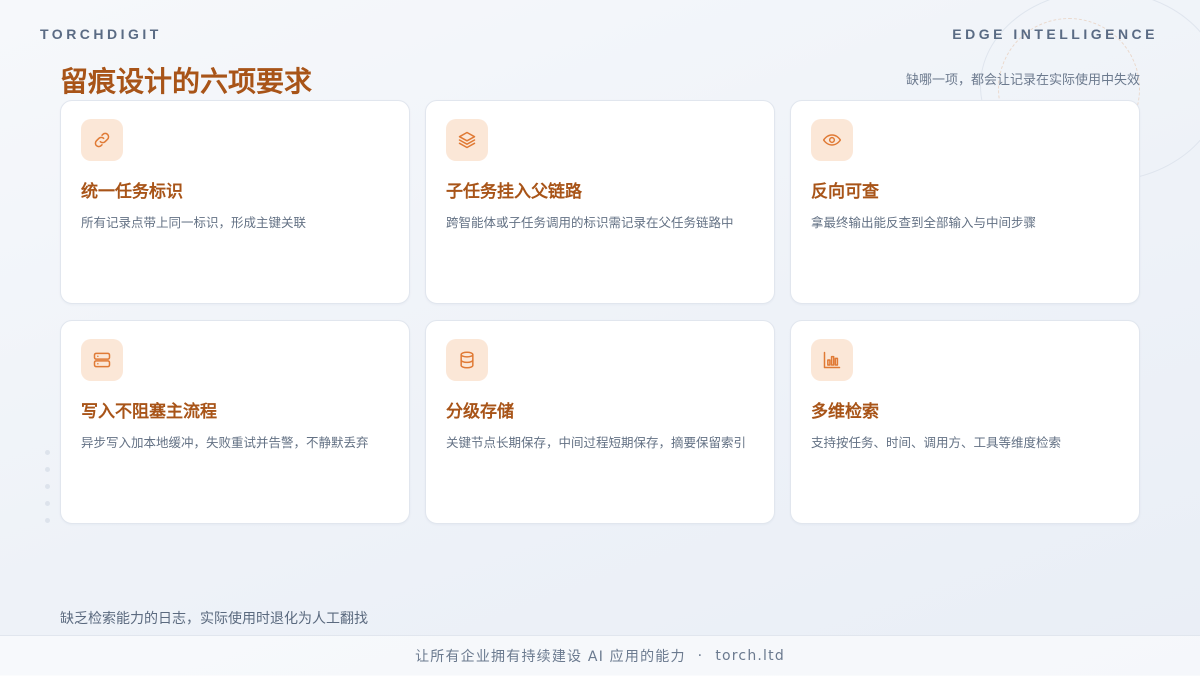 The height and width of the screenshot is (676, 1200). I want to click on bar-chart-icon, so click(832, 360).